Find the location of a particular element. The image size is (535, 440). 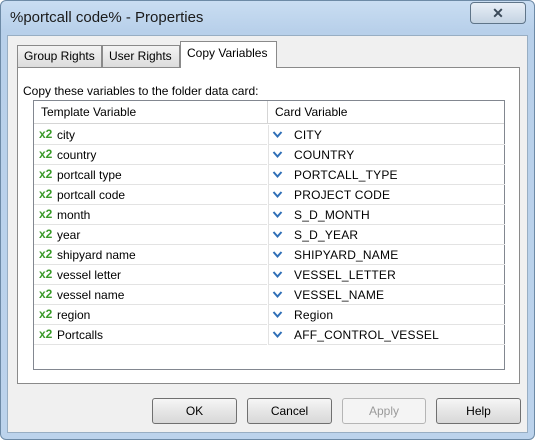

card-variable-dropdown: Region is located at coordinates (386, 315).